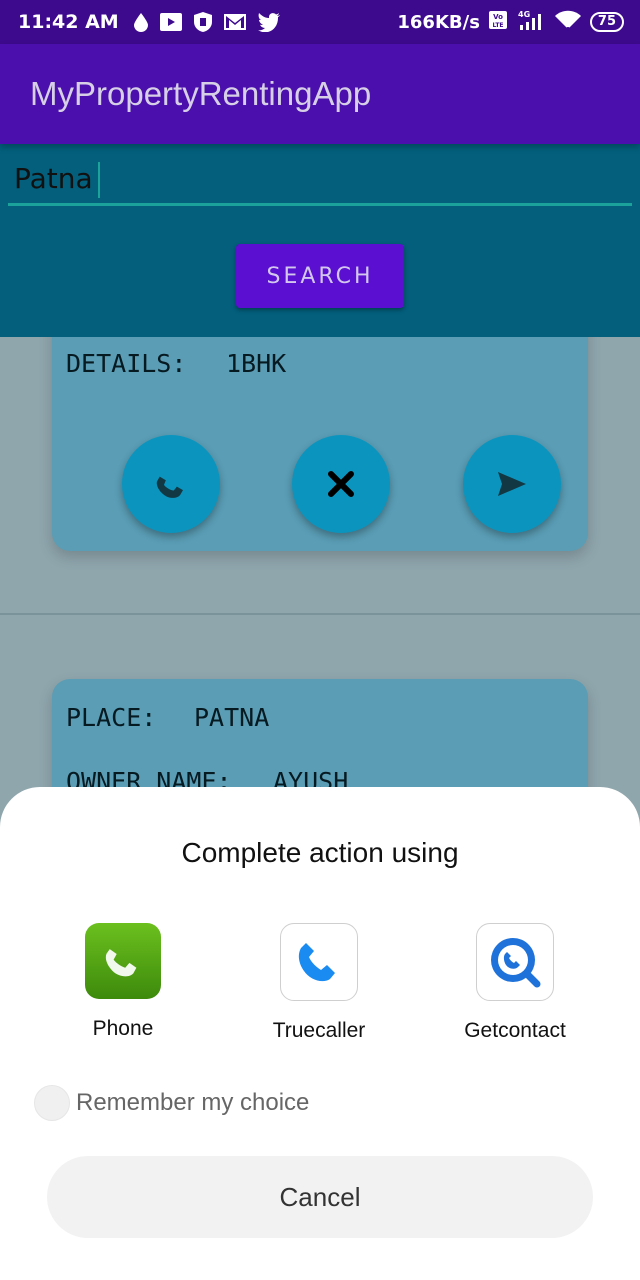  I want to click on call-button, so click(171, 484).